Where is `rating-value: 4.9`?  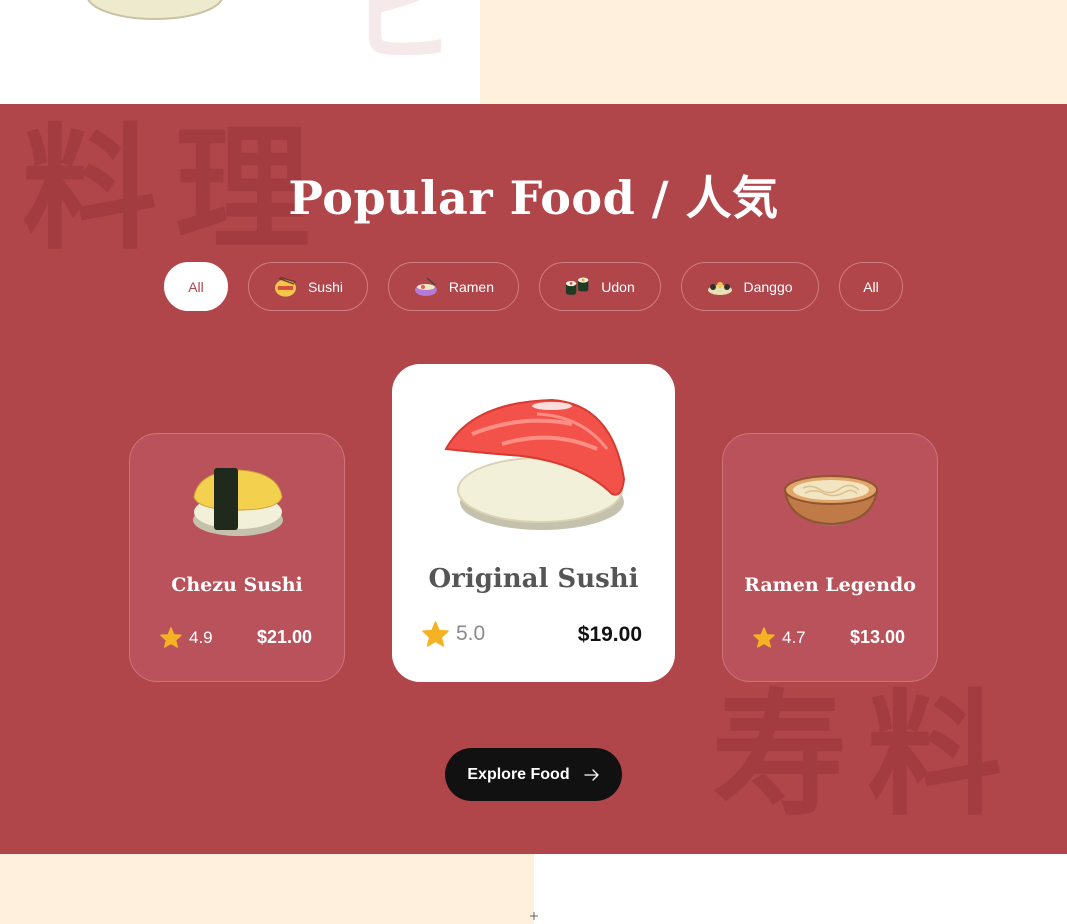
rating-value: 4.9 is located at coordinates (201, 637).